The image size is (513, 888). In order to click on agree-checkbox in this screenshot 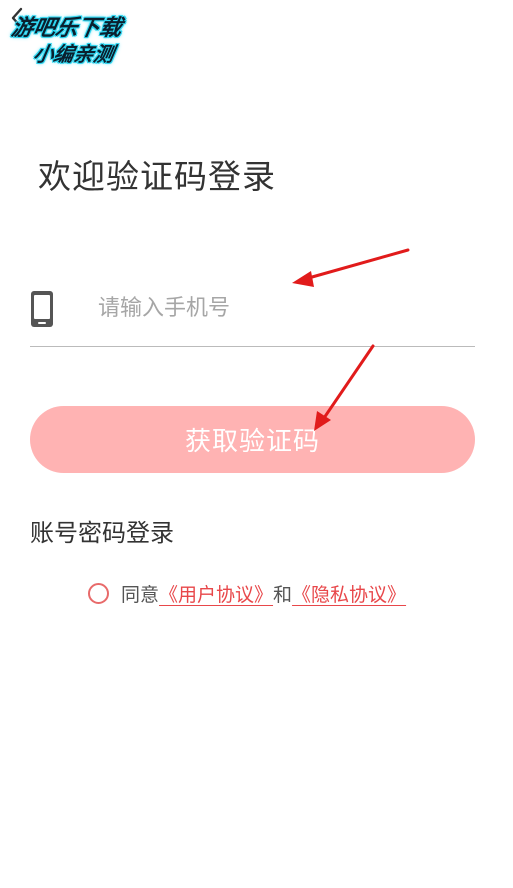, I will do `click(98, 593)`.